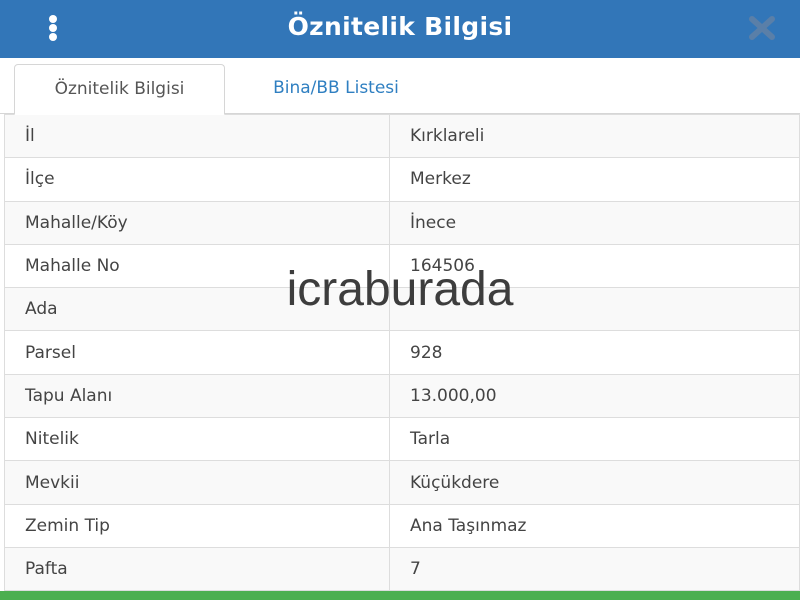  What do you see at coordinates (594, 266) in the screenshot?
I see `row-value: 164506` at bounding box center [594, 266].